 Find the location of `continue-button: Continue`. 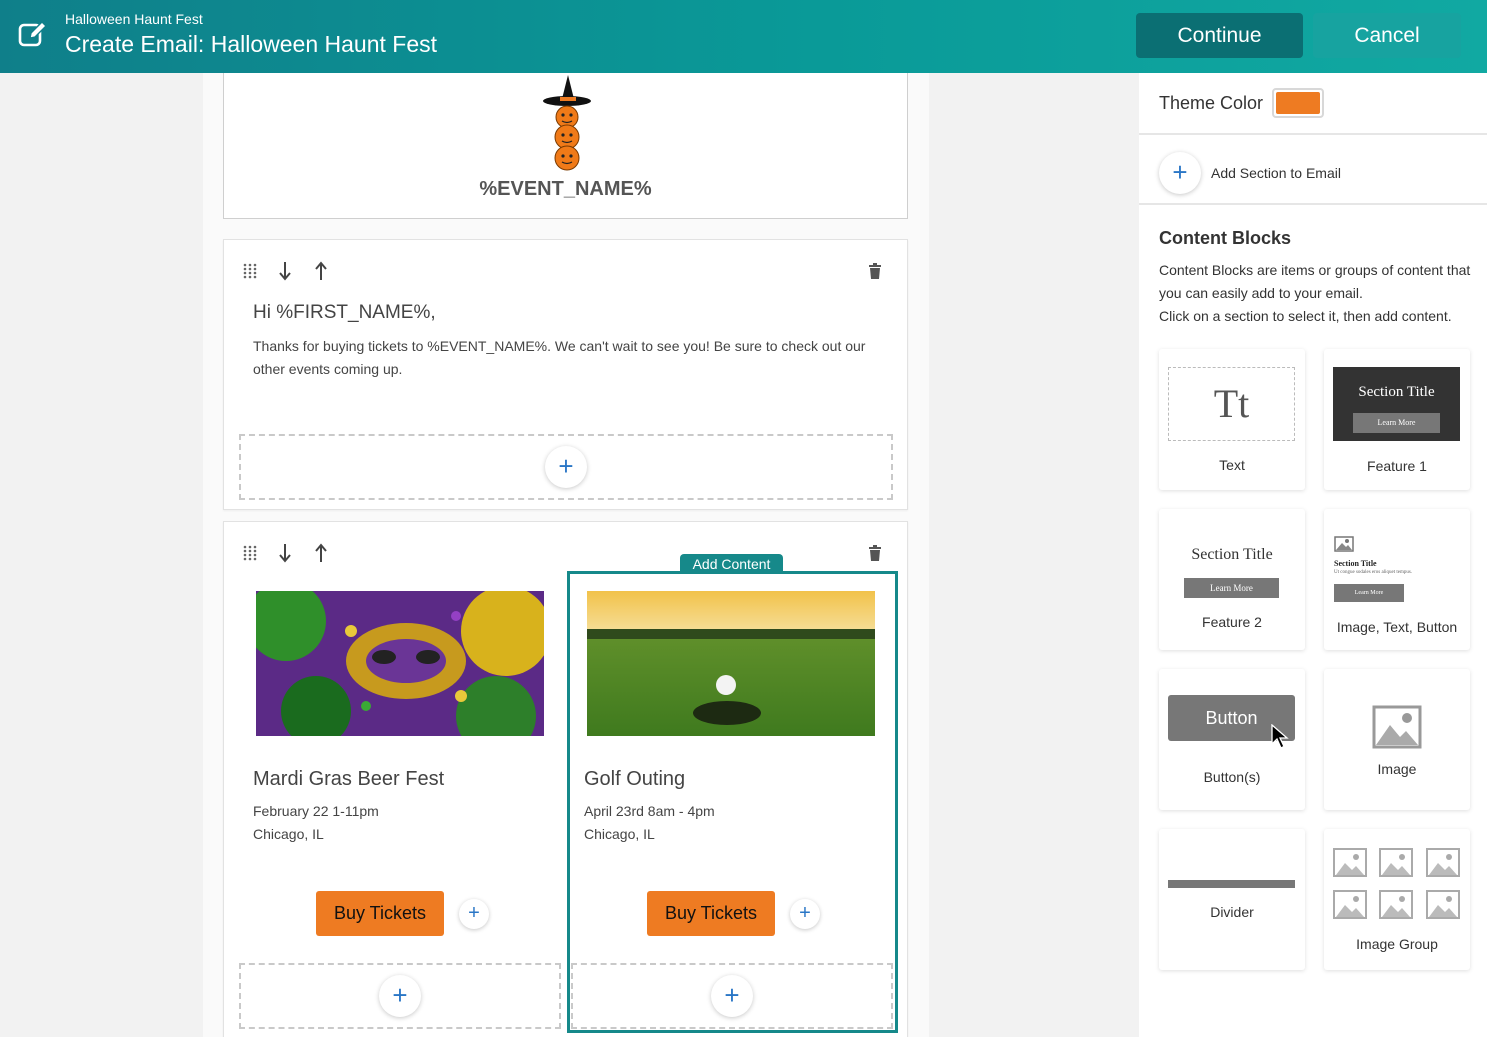

continue-button: Continue is located at coordinates (1219, 35).